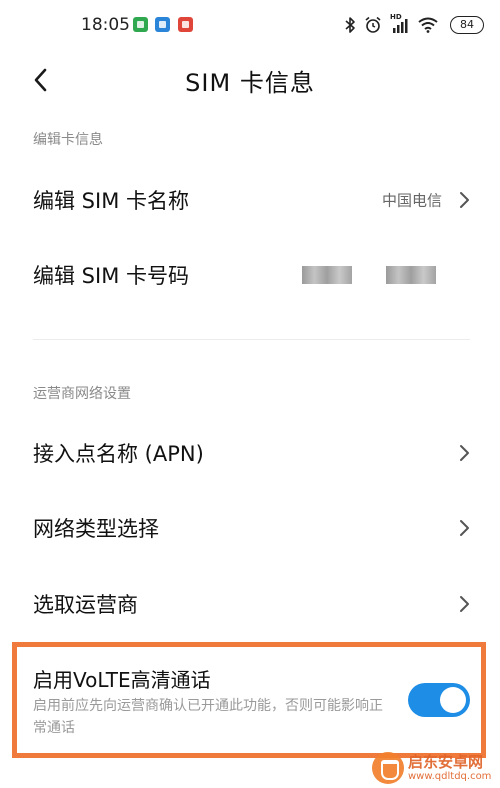  What do you see at coordinates (250, 200) in the screenshot?
I see `row-edit-sim-name: 编辑 SIM 卡名称 中国电信` at bounding box center [250, 200].